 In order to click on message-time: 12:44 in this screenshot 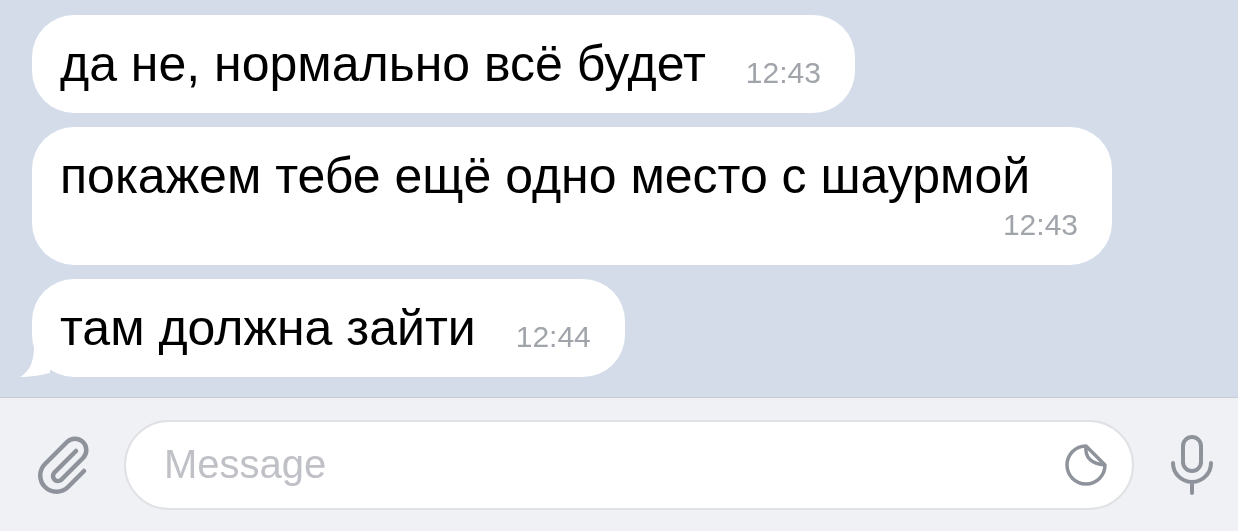, I will do `click(553, 337)`.